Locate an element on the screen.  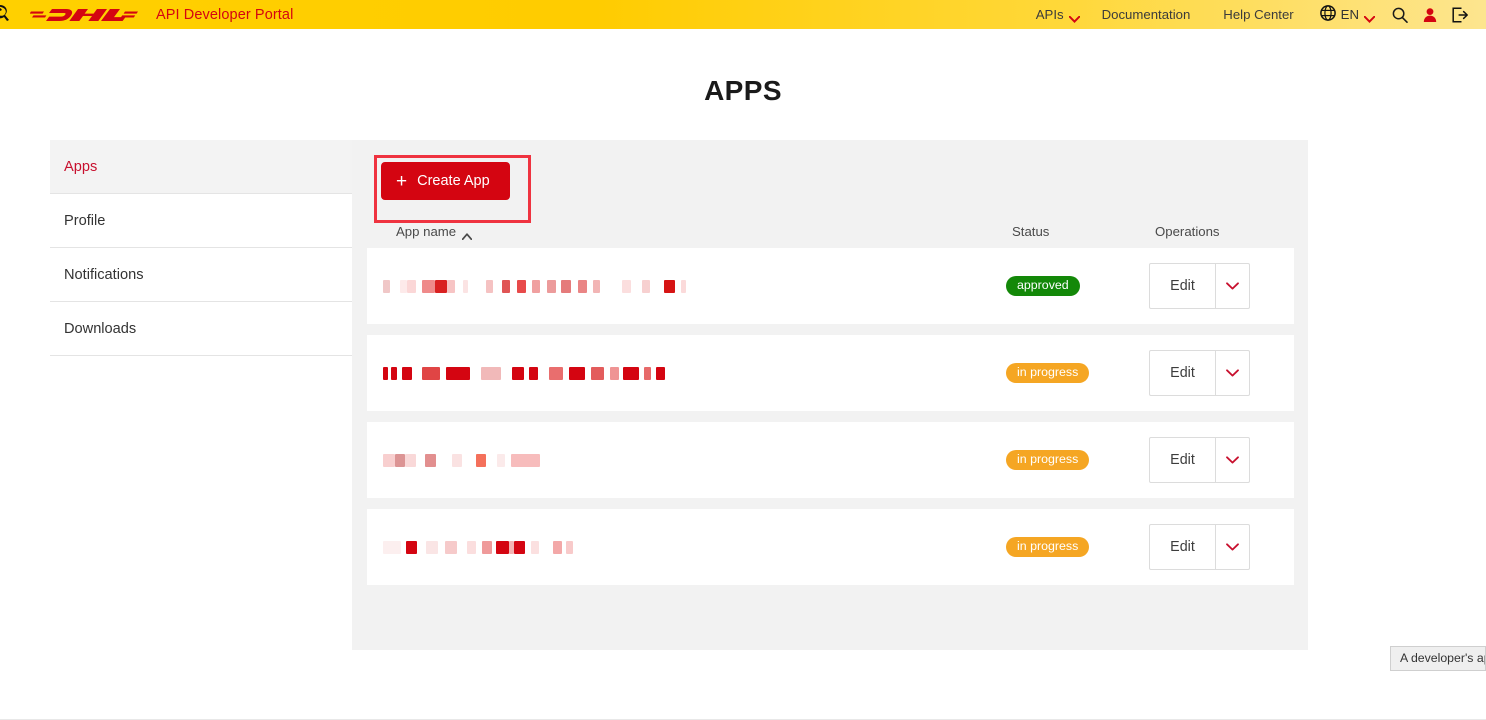
logout-icon is located at coordinates (1460, 14).